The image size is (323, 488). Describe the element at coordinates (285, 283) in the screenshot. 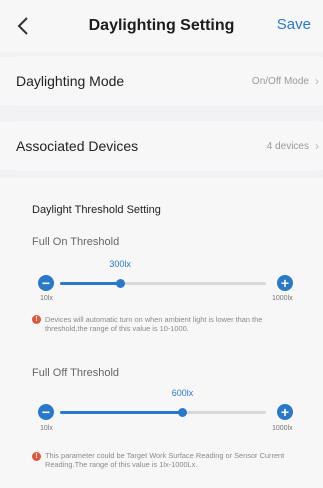

I see `full-on-increase-button: +` at that location.